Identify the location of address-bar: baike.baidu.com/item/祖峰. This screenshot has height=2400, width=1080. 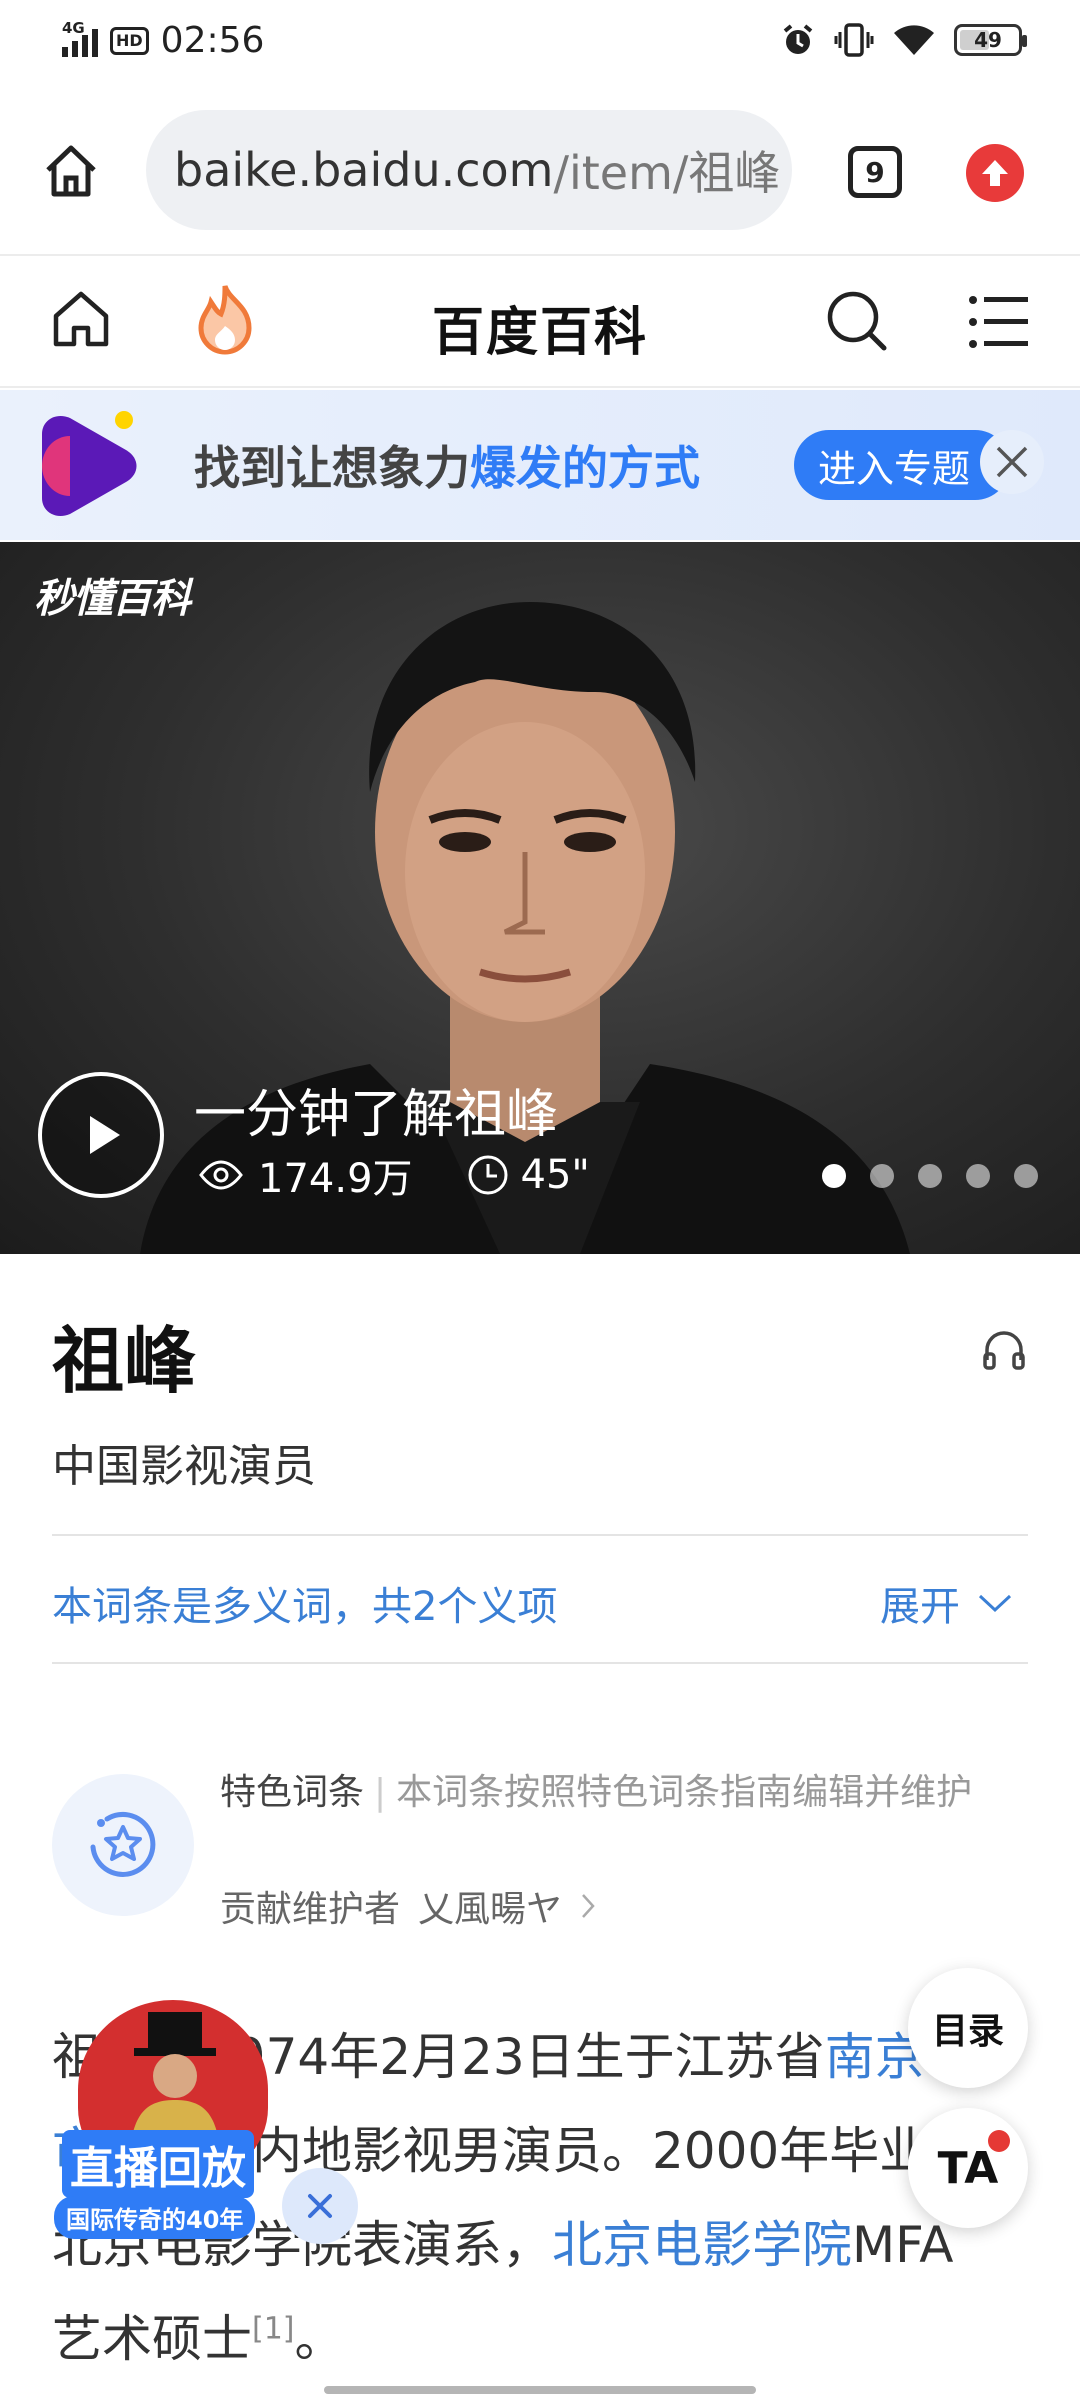
(469, 170).